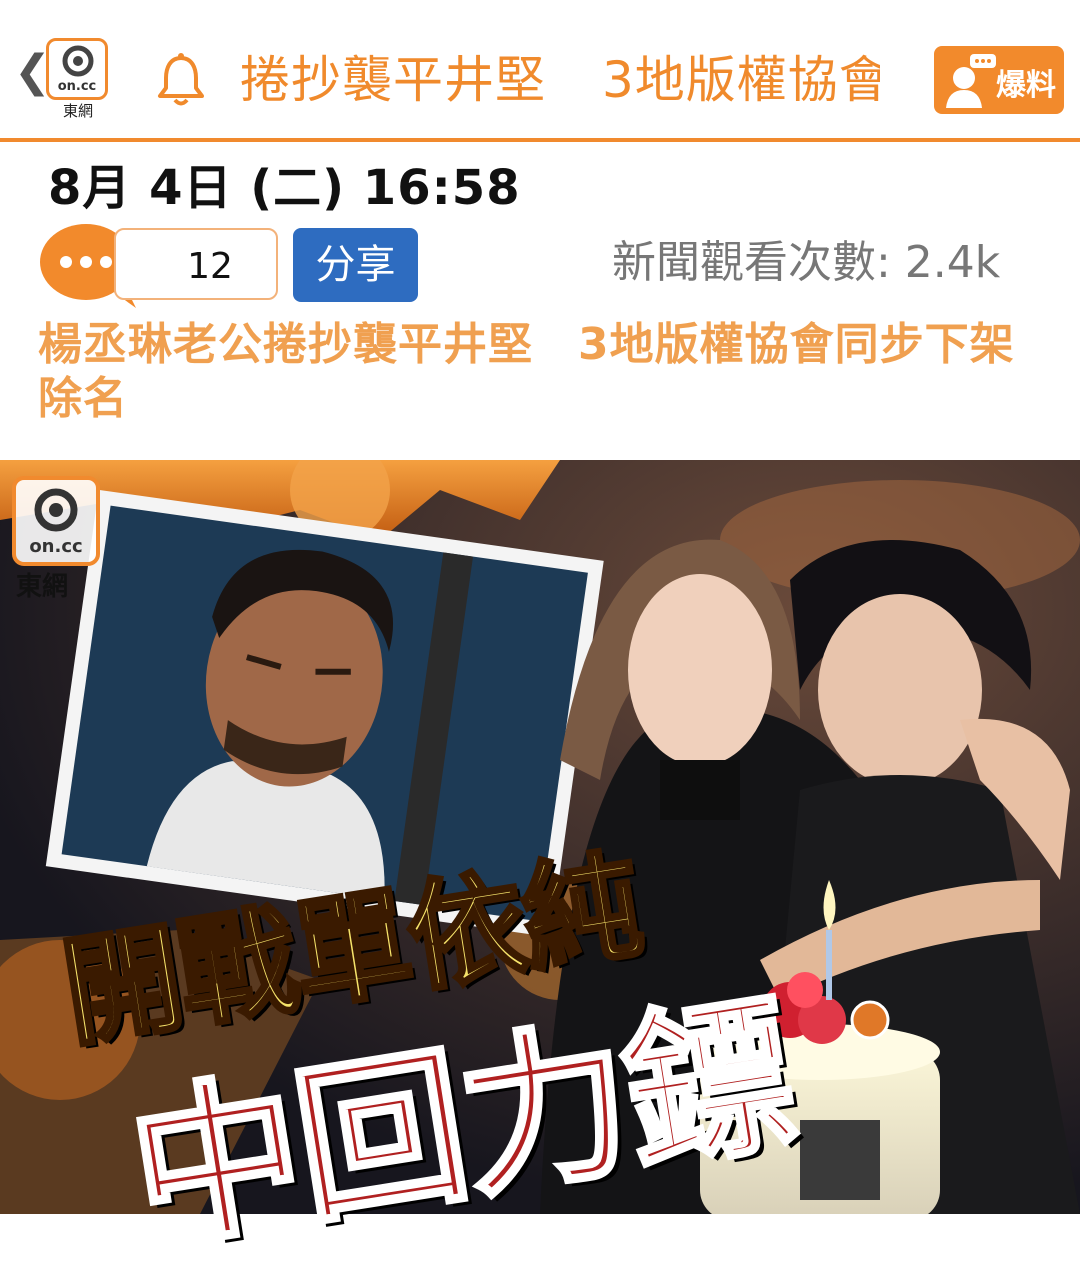  What do you see at coordinates (560, 80) in the screenshot?
I see `news-ticker: 捲抄襲平井堅 3地版權協會` at bounding box center [560, 80].